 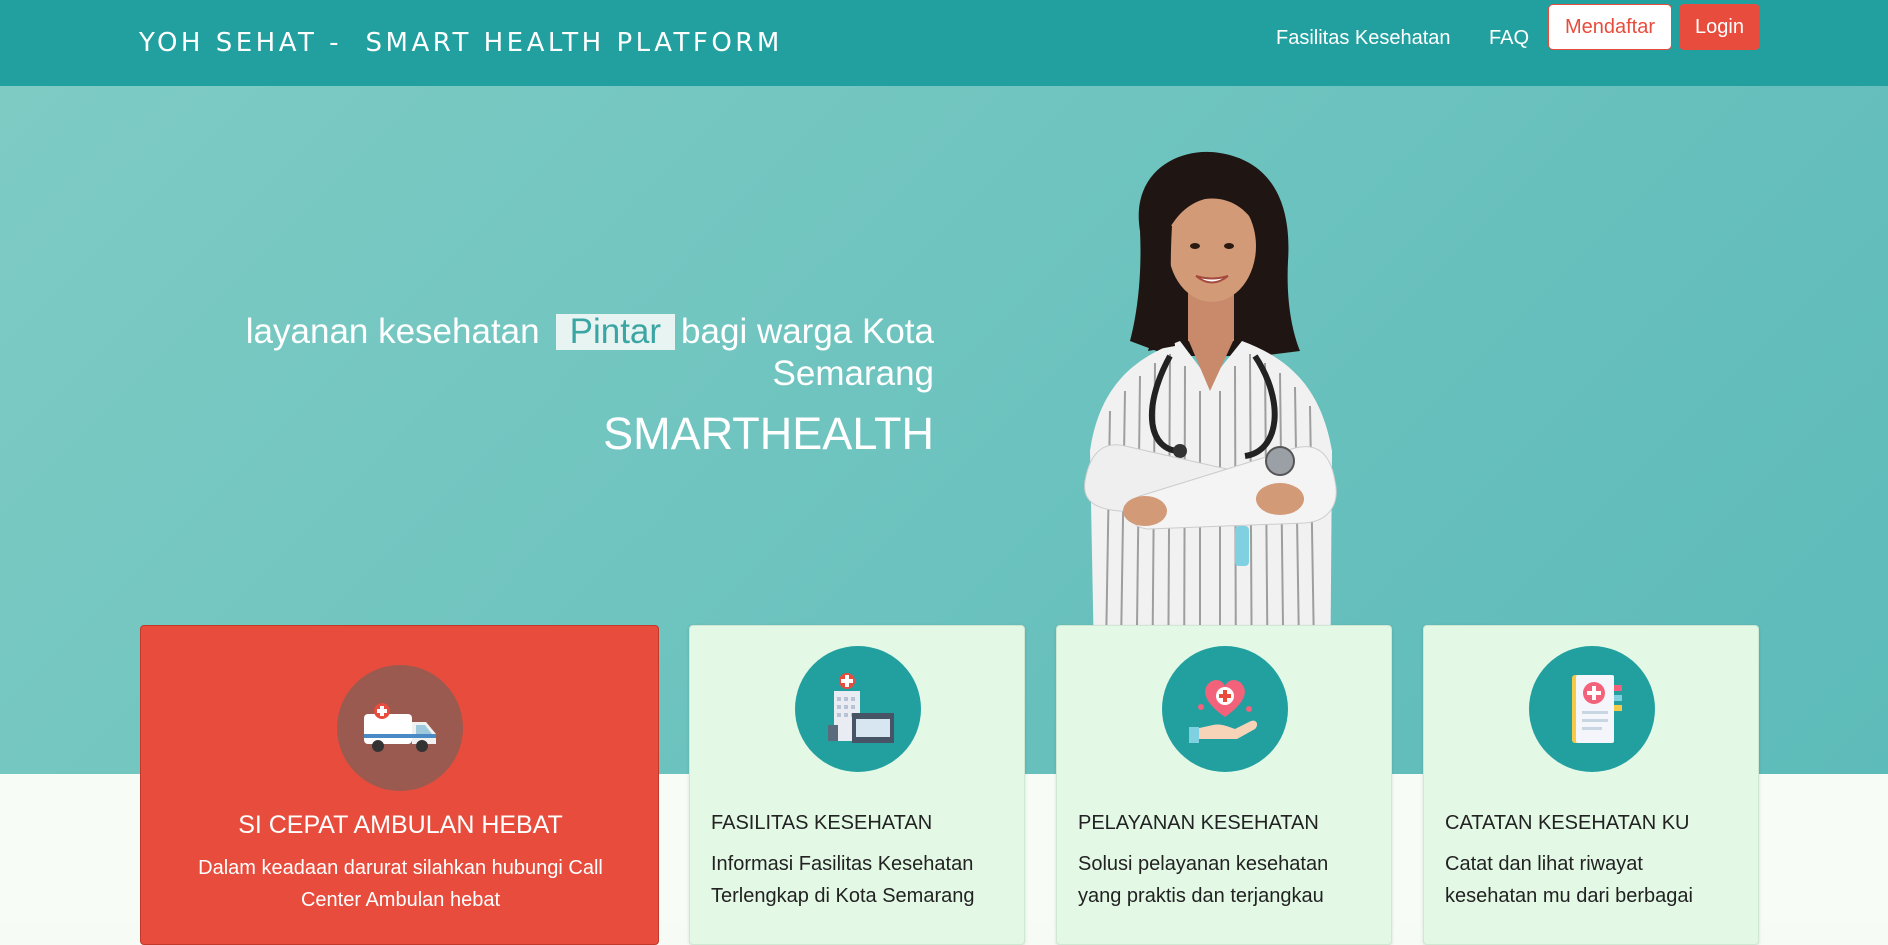 I want to click on tagline-after: bagi warga Kota, so click(x=807, y=331).